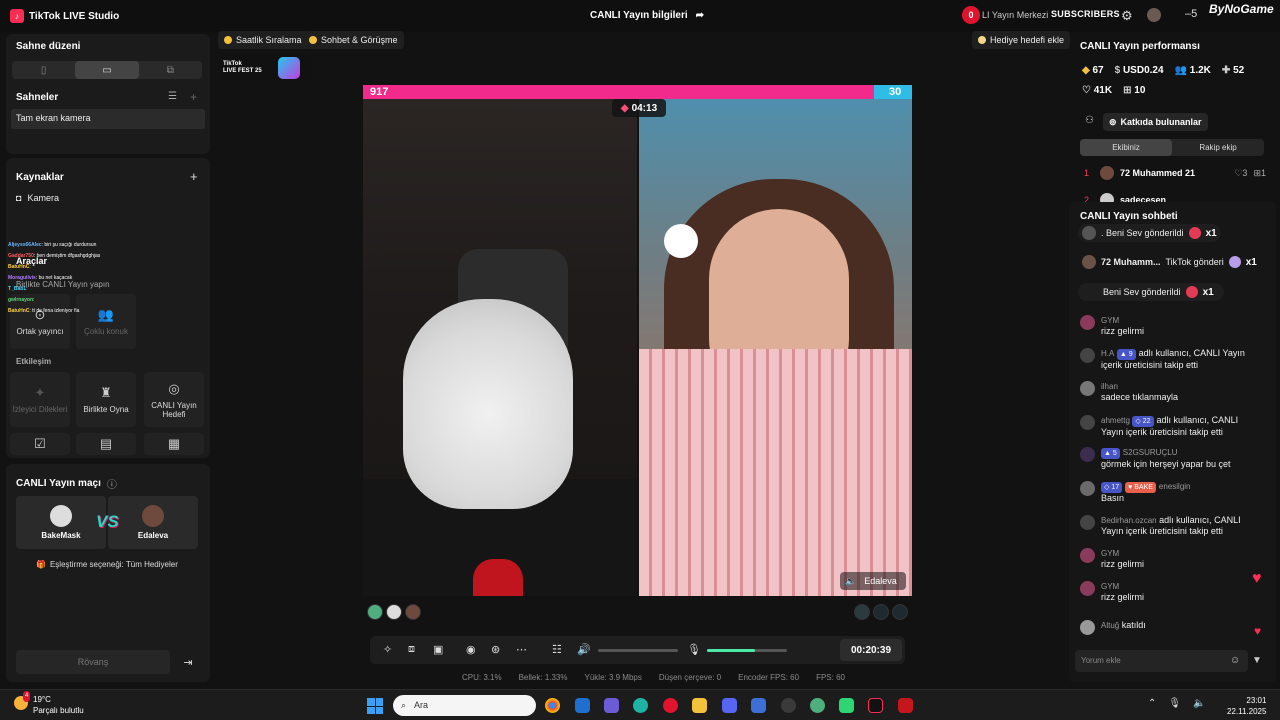 The height and width of the screenshot is (720, 1280). Describe the element at coordinates (521, 649) in the screenshot. I see `more-icon: ⋯` at that location.